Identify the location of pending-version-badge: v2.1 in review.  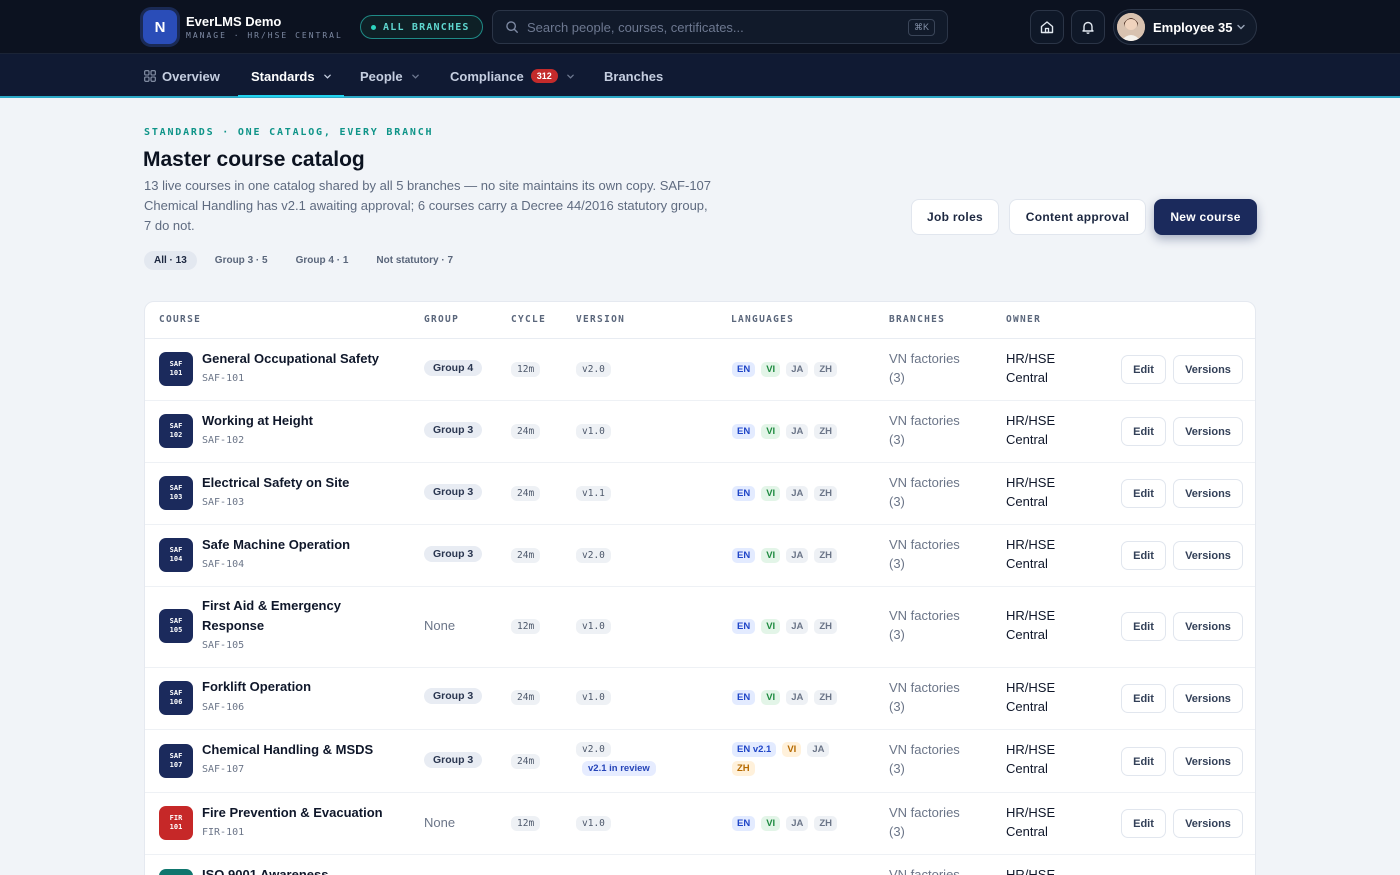
(619, 768).